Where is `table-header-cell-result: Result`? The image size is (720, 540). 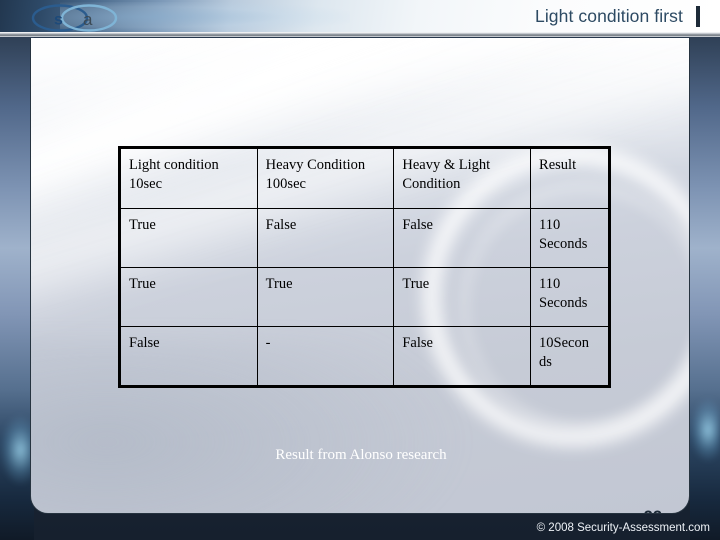 table-header-cell-result: Result is located at coordinates (569, 178).